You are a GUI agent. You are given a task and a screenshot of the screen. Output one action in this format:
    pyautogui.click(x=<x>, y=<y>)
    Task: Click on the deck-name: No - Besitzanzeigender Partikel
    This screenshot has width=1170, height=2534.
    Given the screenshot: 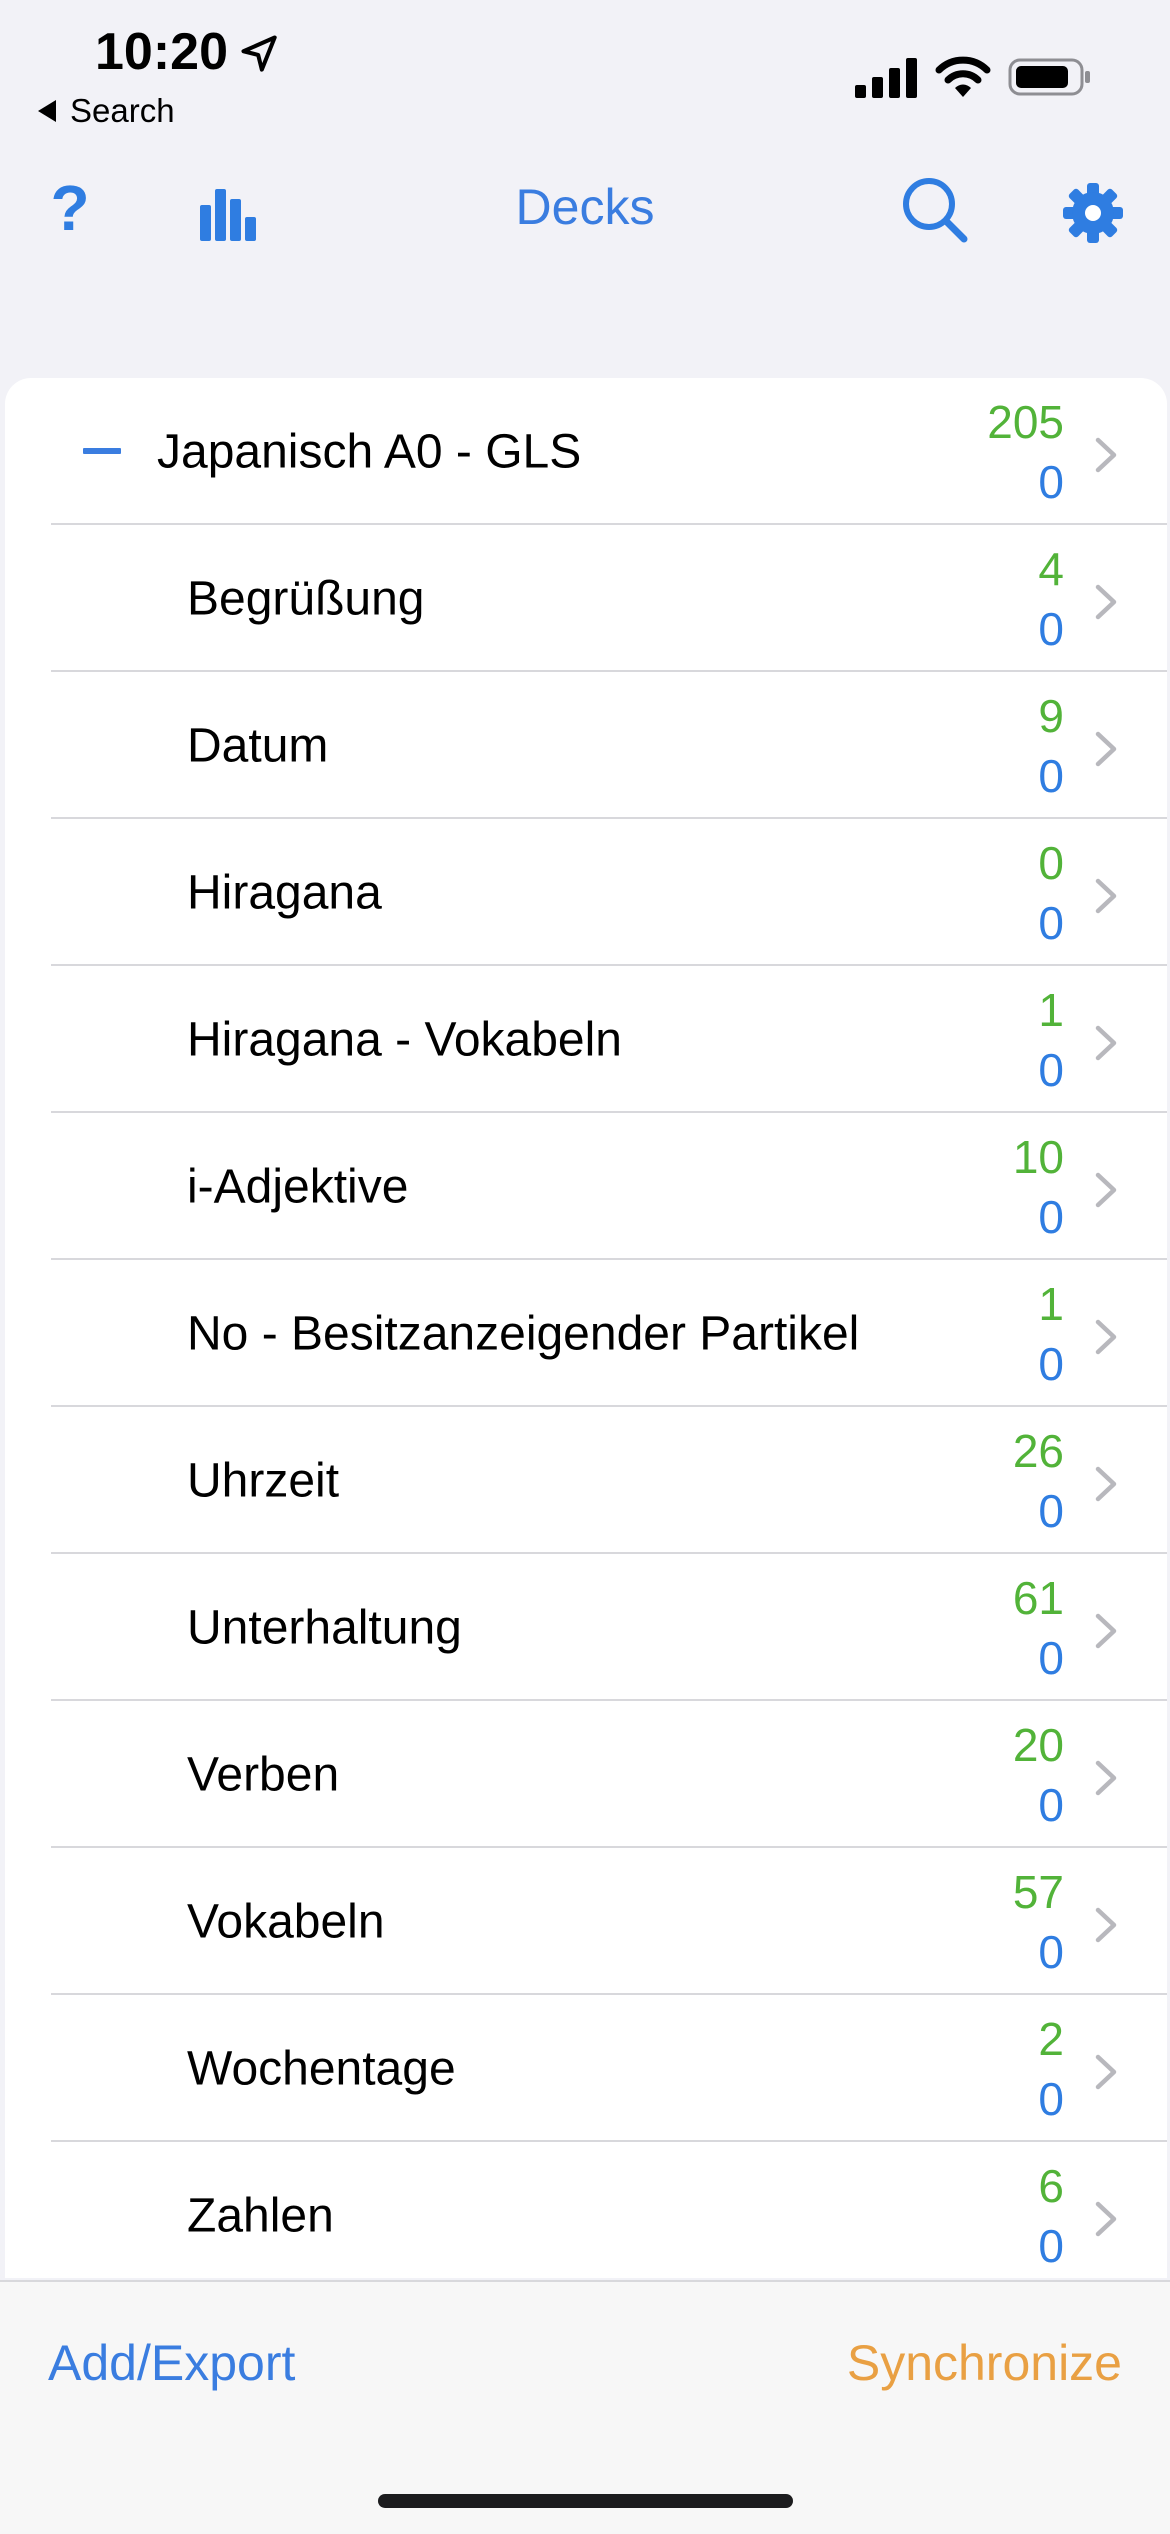 What is the action you would take?
    pyautogui.click(x=523, y=1333)
    